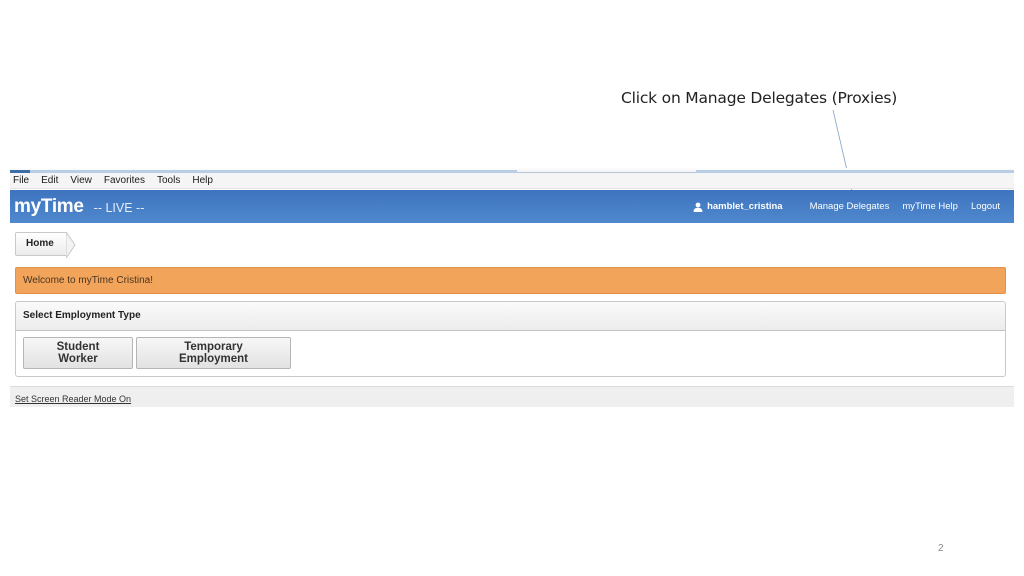 Image resolution: width=1024 pixels, height=576 pixels. Describe the element at coordinates (745, 206) in the screenshot. I see `username: hamblet_cristina` at that location.